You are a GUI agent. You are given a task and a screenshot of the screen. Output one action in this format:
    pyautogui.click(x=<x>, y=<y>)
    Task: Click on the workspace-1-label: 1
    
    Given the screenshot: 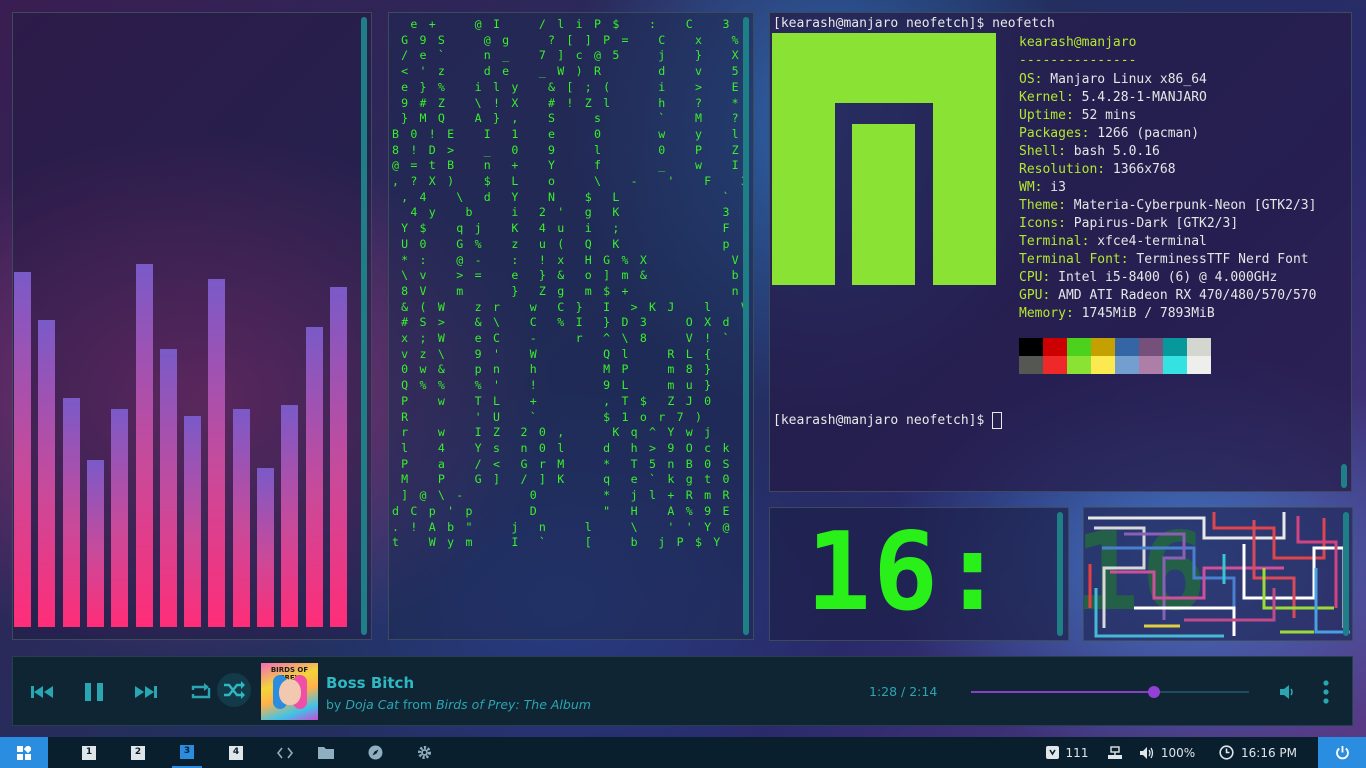 What is the action you would take?
    pyautogui.click(x=89, y=752)
    